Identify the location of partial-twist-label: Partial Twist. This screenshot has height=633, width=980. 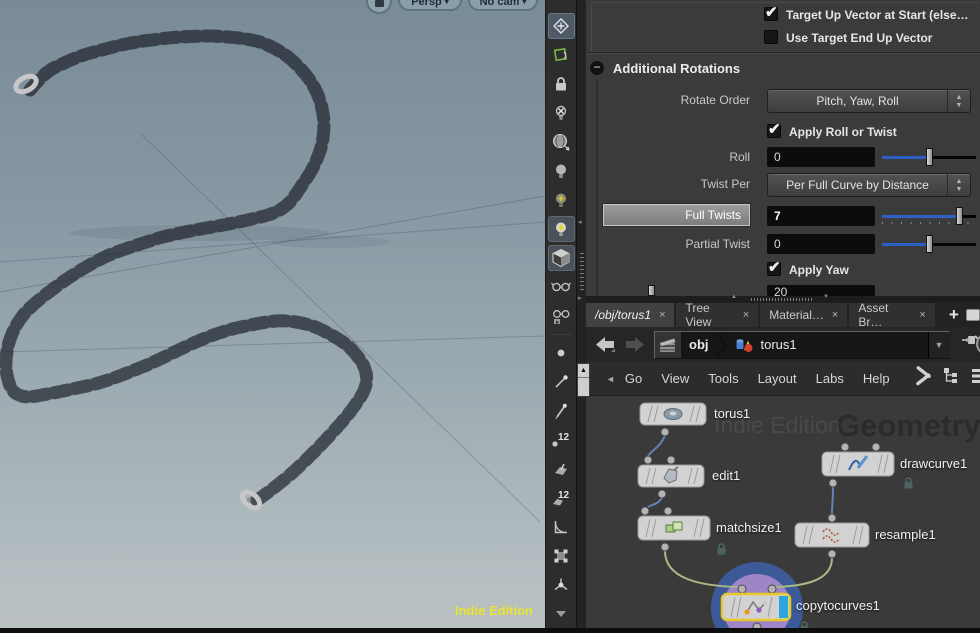
(717, 244).